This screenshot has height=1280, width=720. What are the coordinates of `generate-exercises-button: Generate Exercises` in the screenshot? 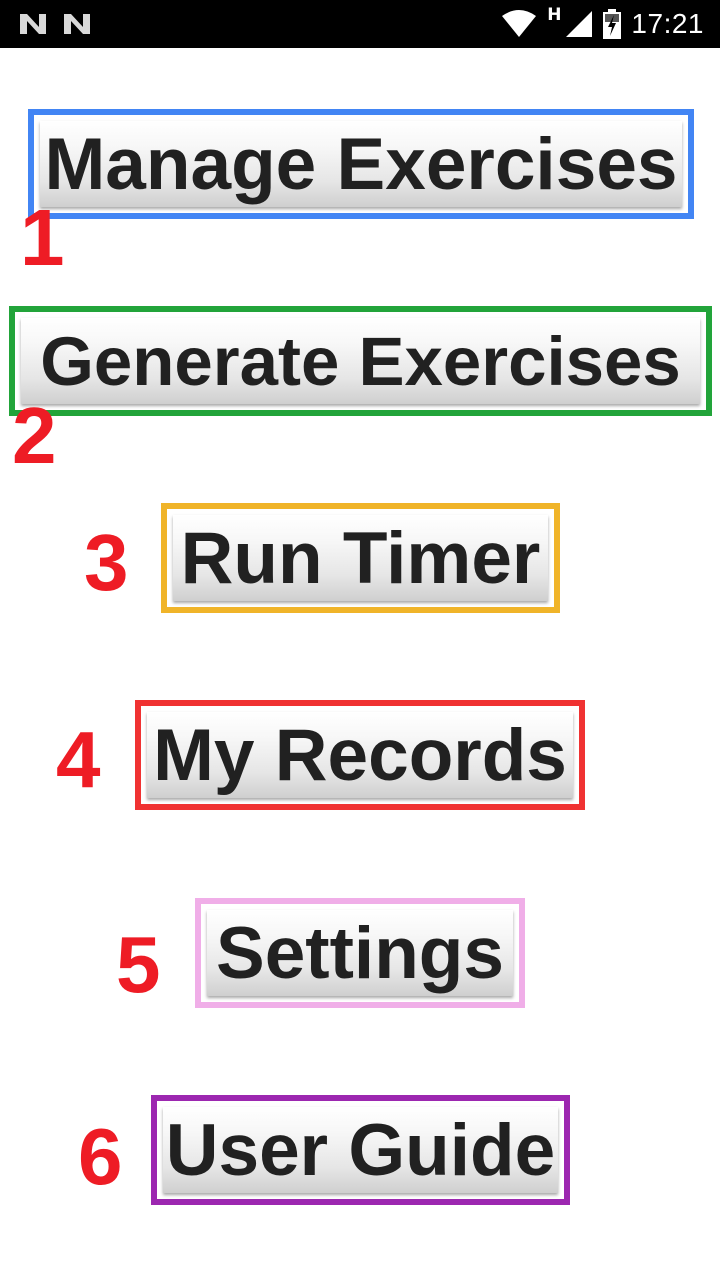 It's located at (360, 361).